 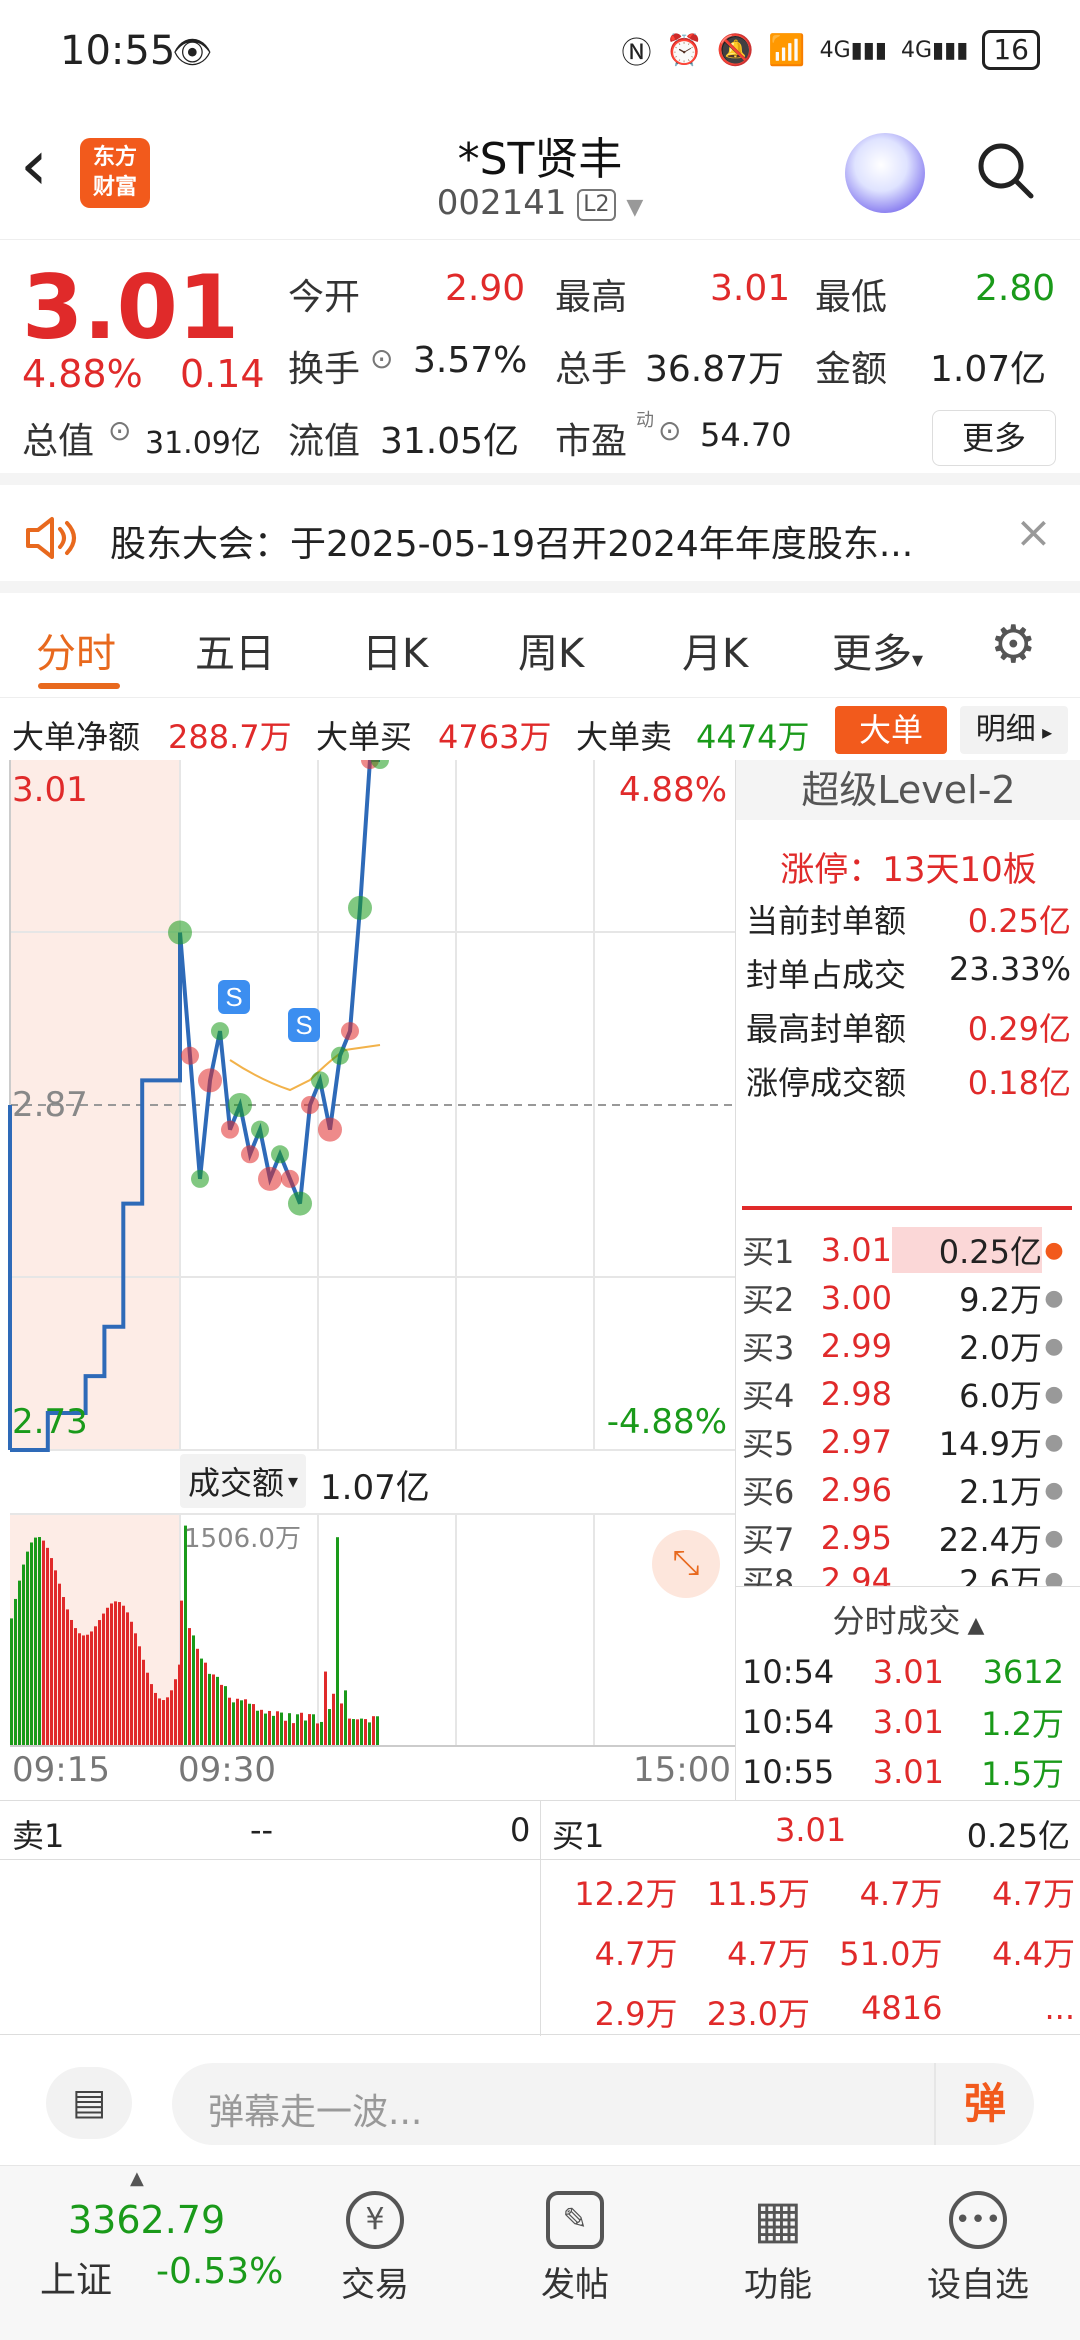 What do you see at coordinates (746, 435) in the screenshot?
I see `pe-value: 54.70` at bounding box center [746, 435].